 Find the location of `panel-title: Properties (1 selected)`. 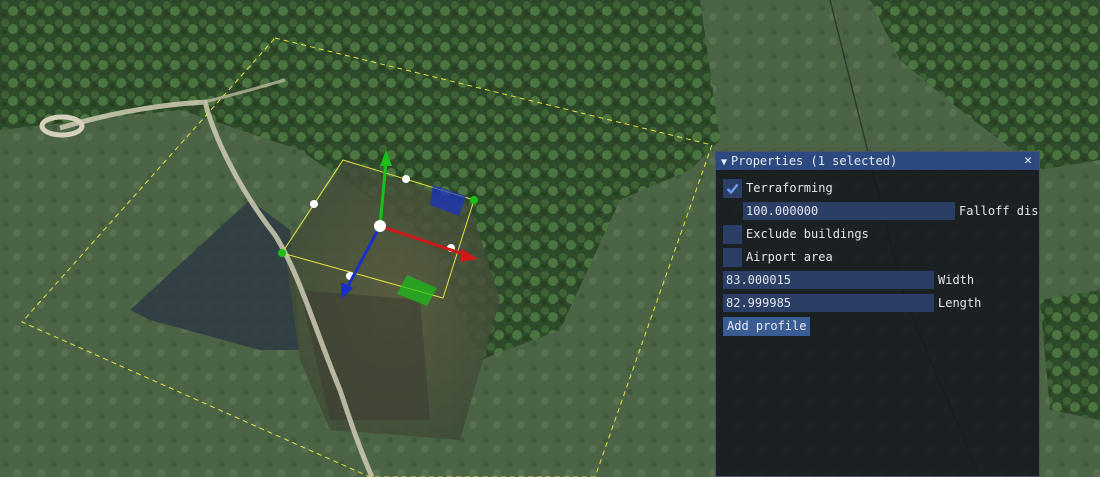

panel-title: Properties (1 selected) is located at coordinates (814, 161).